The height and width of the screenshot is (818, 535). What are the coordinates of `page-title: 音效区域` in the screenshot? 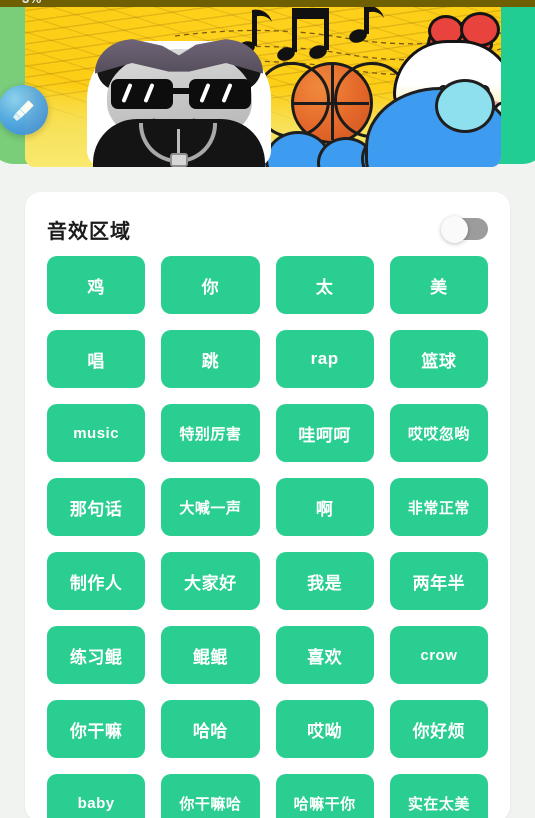 It's located at (89, 231).